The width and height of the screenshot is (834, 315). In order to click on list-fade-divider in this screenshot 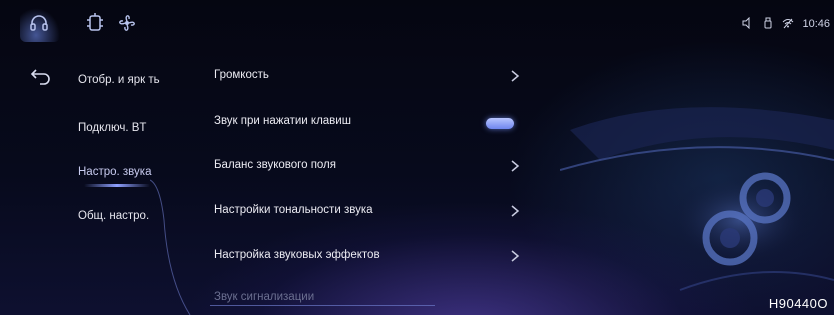, I will do `click(322, 305)`.